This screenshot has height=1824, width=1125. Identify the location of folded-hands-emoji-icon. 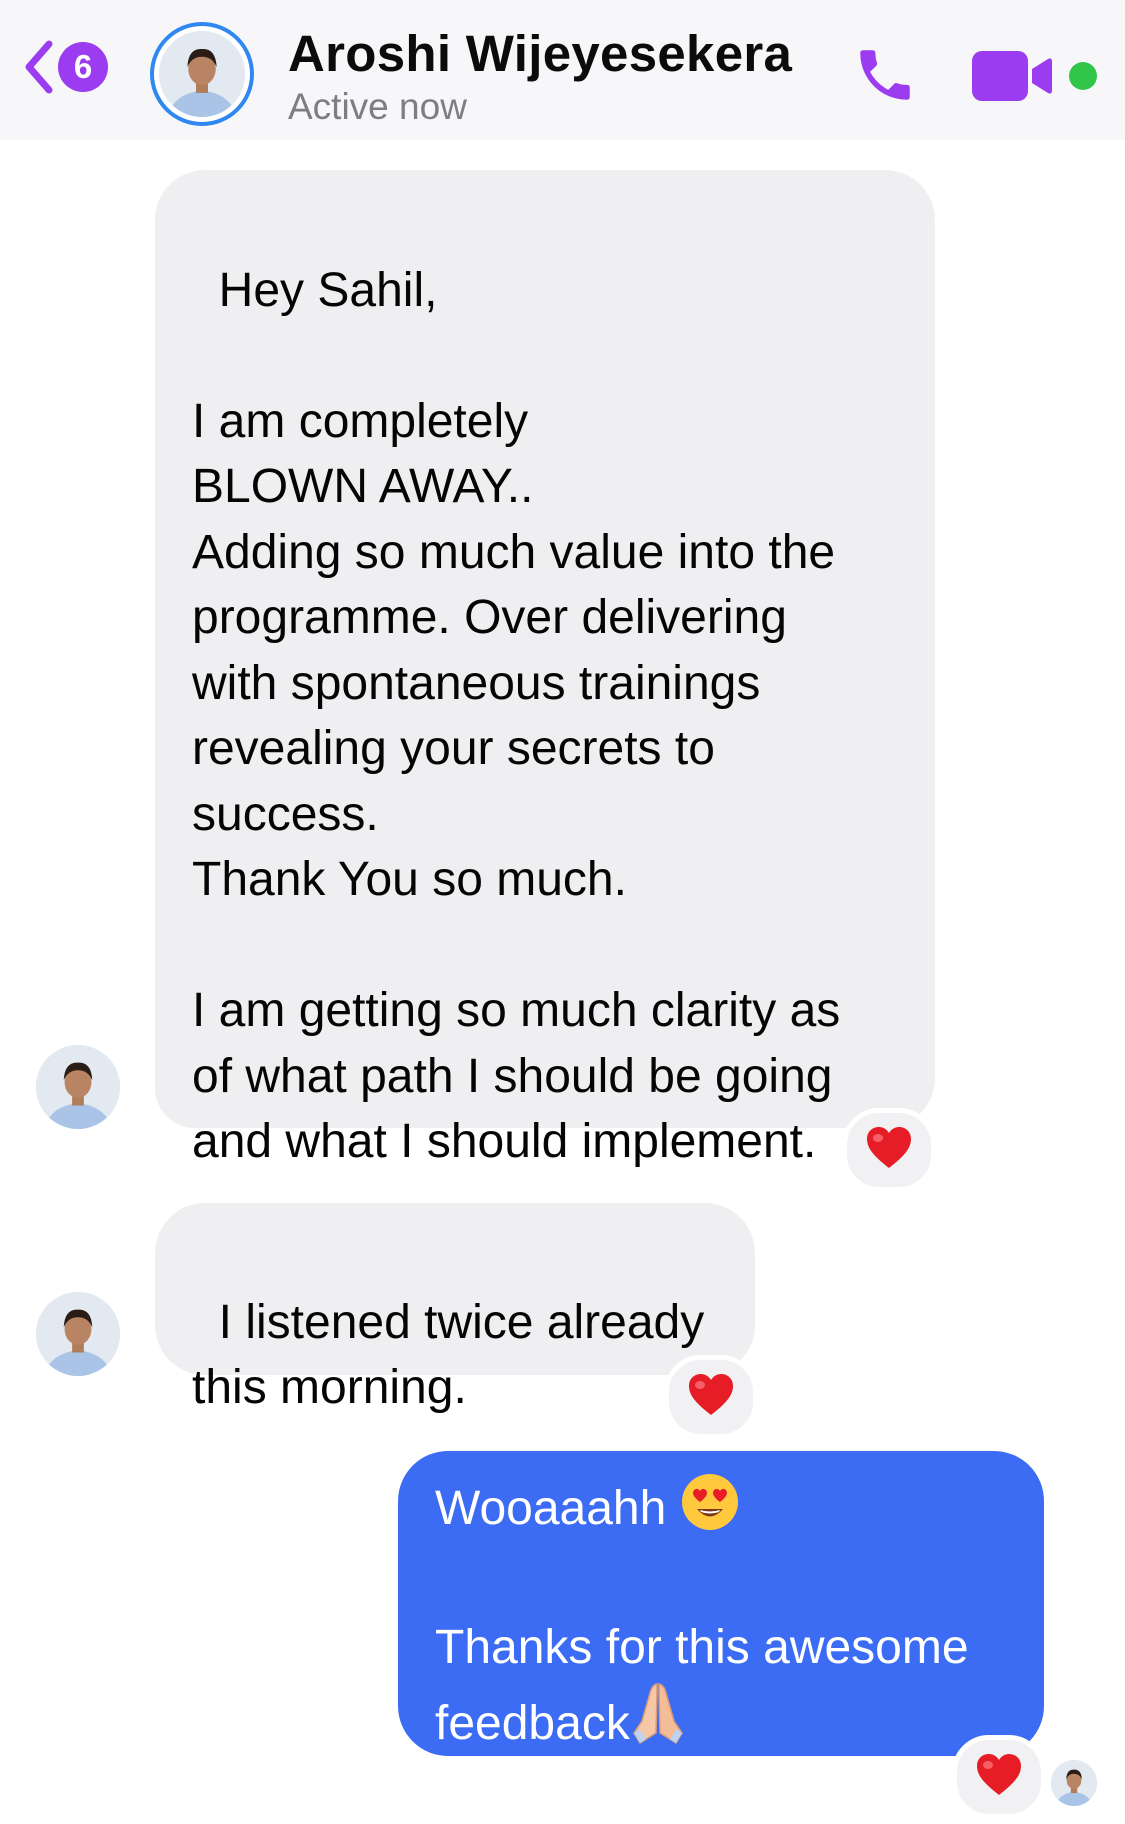
(658, 1723).